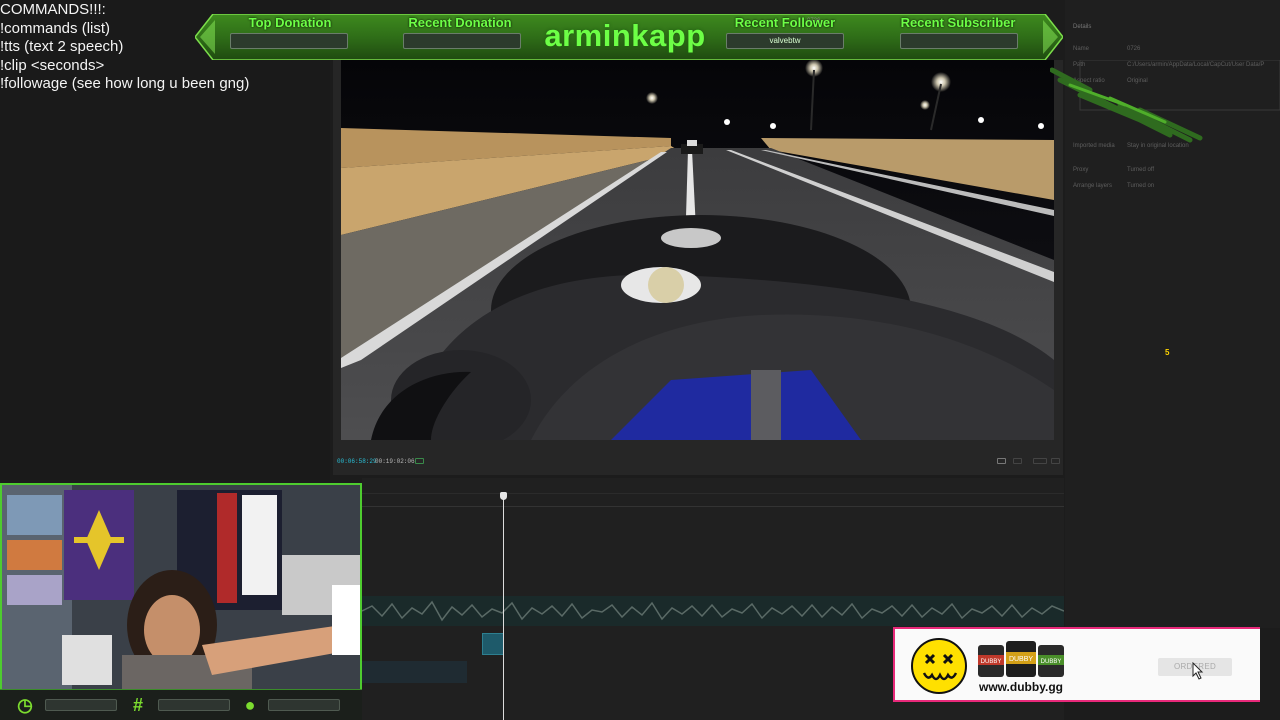  Describe the element at coordinates (1055, 461) in the screenshot. I see `fullscreen-icon` at that location.